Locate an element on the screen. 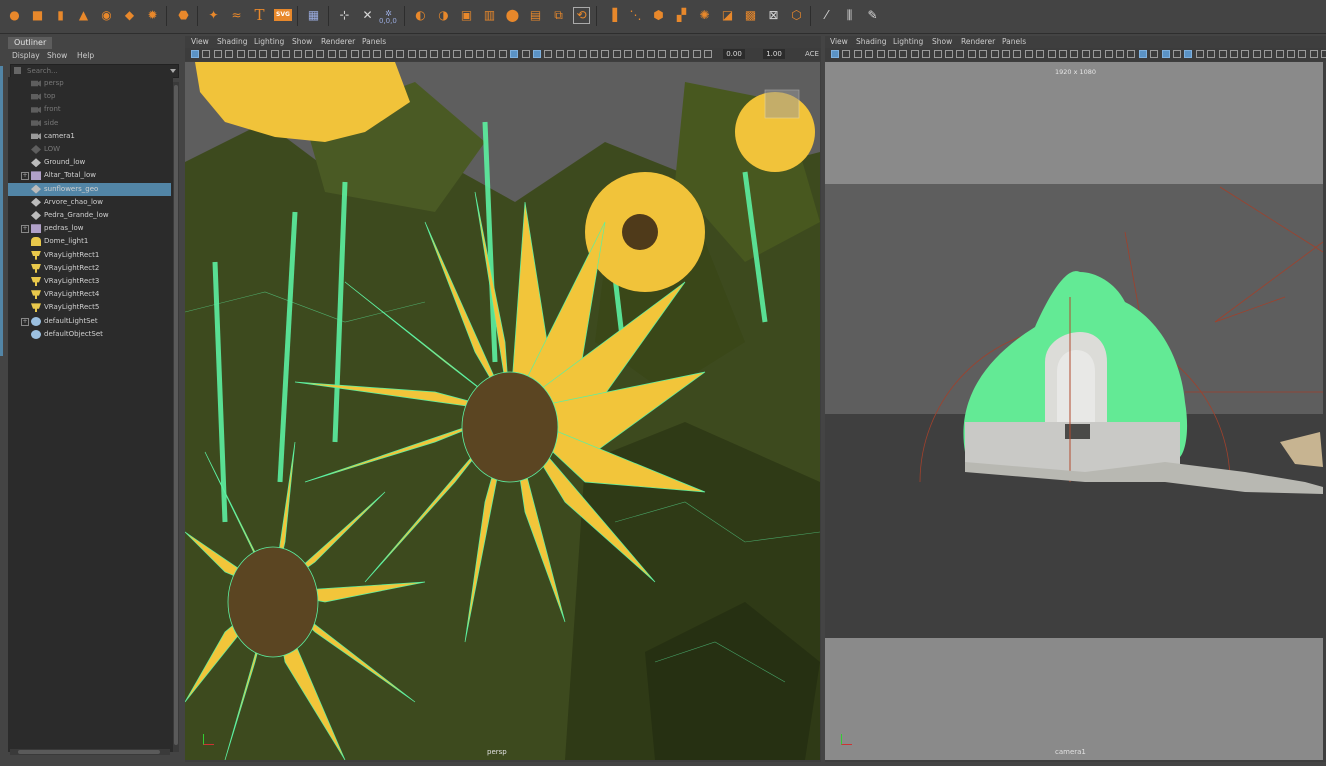 The width and height of the screenshot is (1326, 766). mirror-icon: ⟲ is located at coordinates (581, 15).